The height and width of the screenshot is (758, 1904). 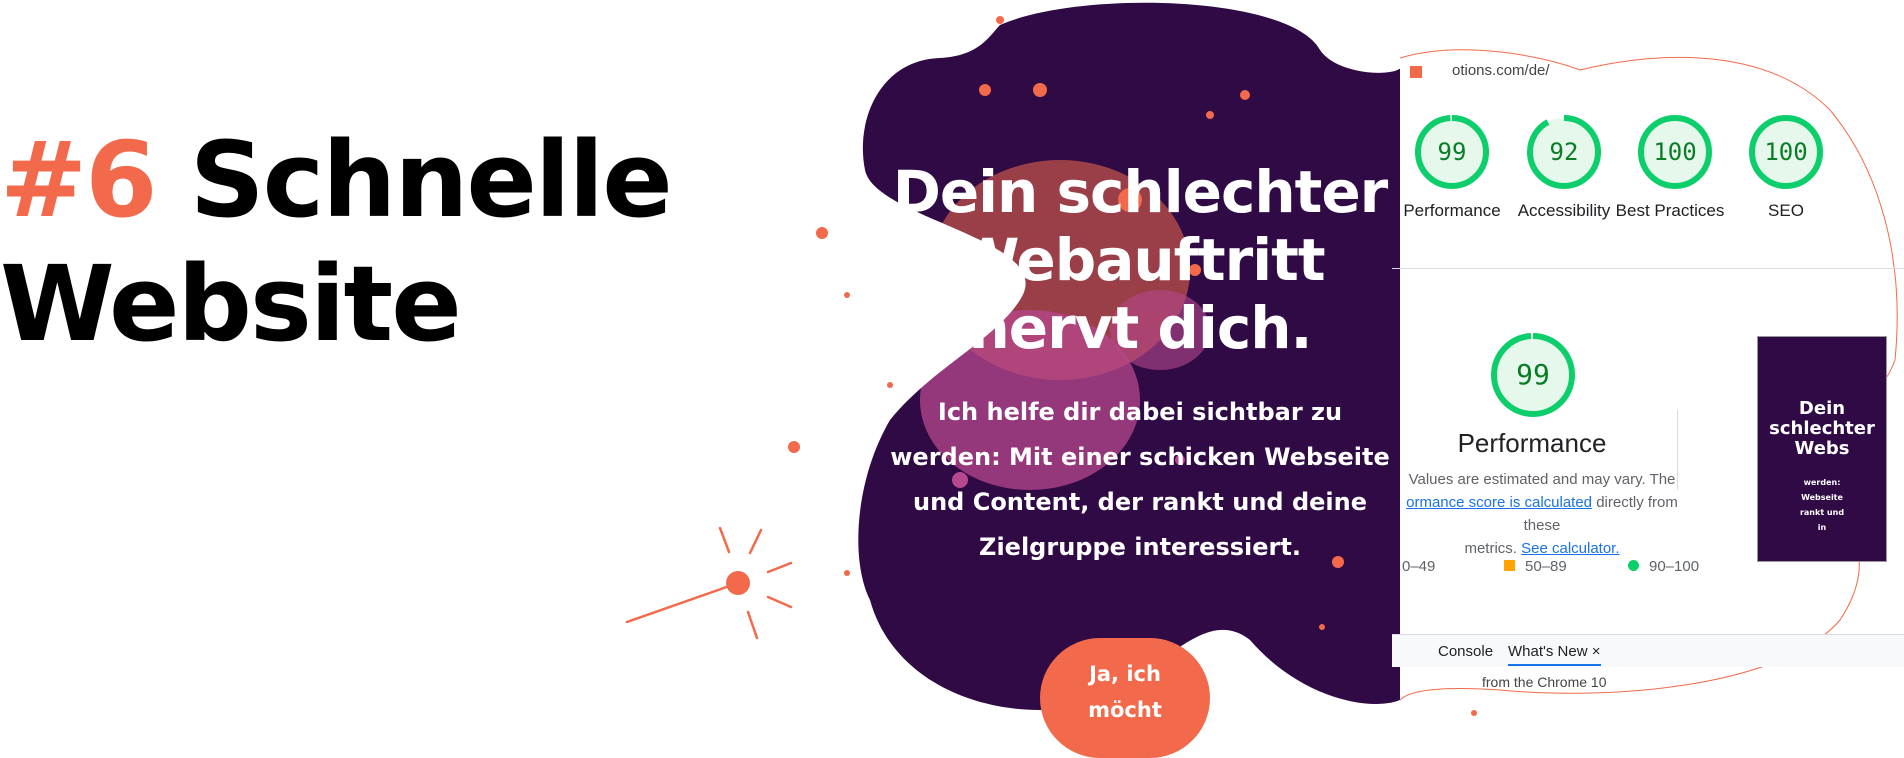 What do you see at coordinates (1648, 650) in the screenshot?
I see `devtools-drawer-tabs: Console What's New ×` at bounding box center [1648, 650].